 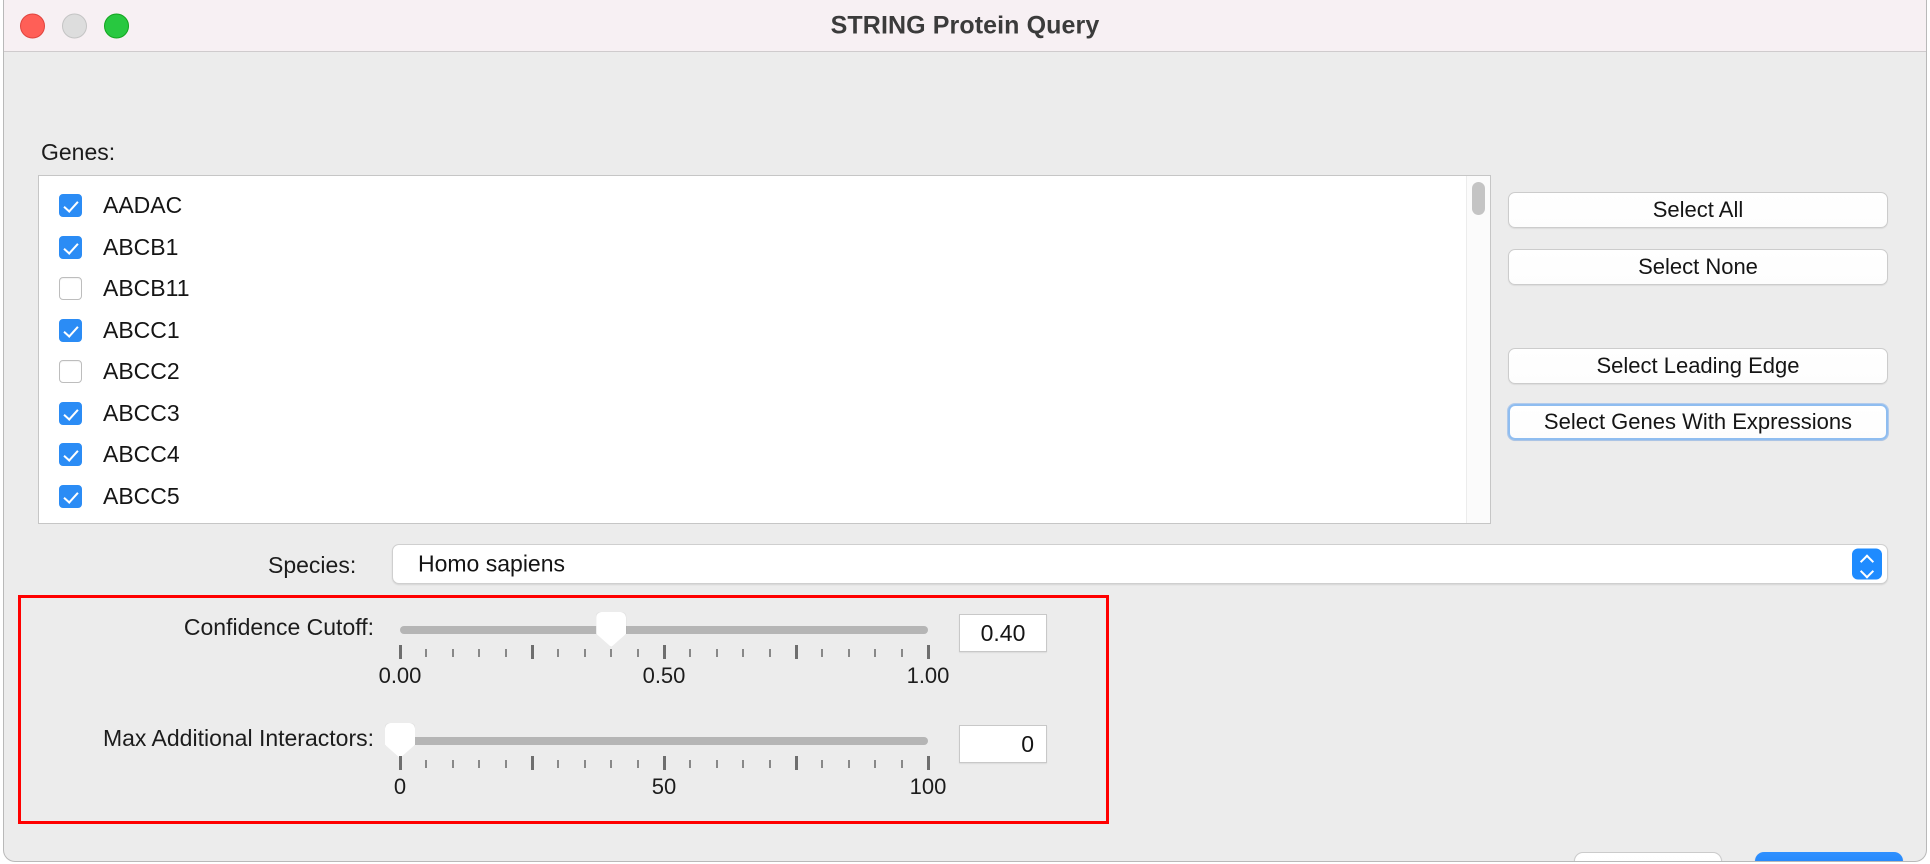 I want to click on genes-label: Genes:, so click(x=78, y=152).